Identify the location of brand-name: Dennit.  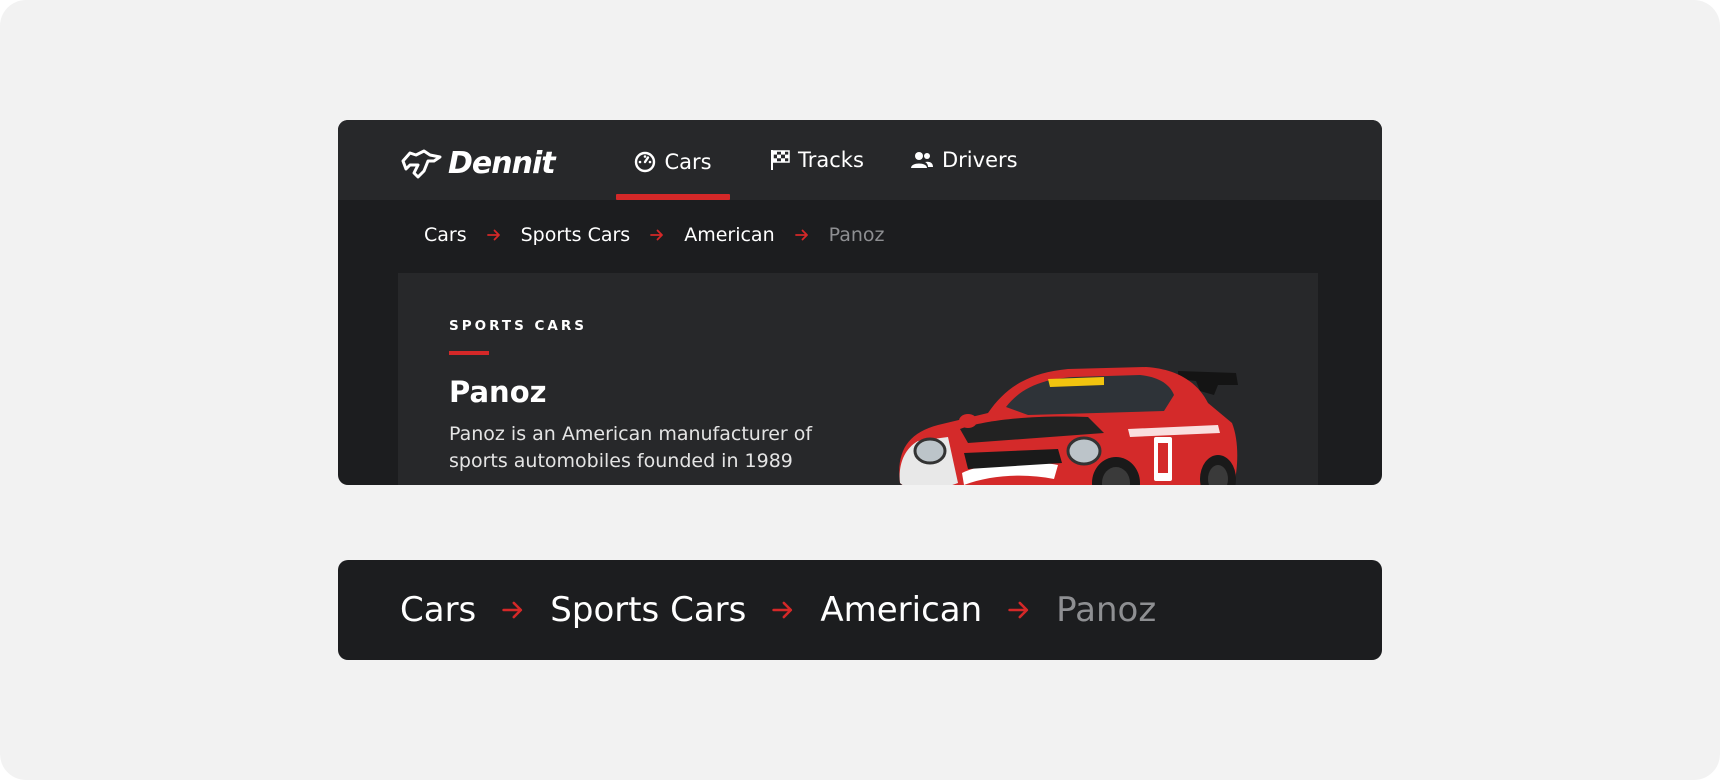
(502, 163).